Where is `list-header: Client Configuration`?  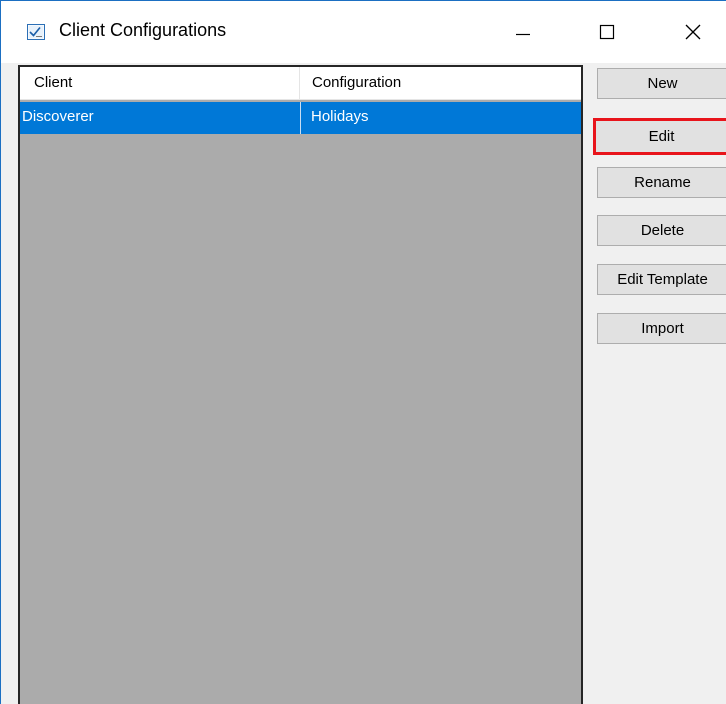 list-header: Client Configuration is located at coordinates (300, 83).